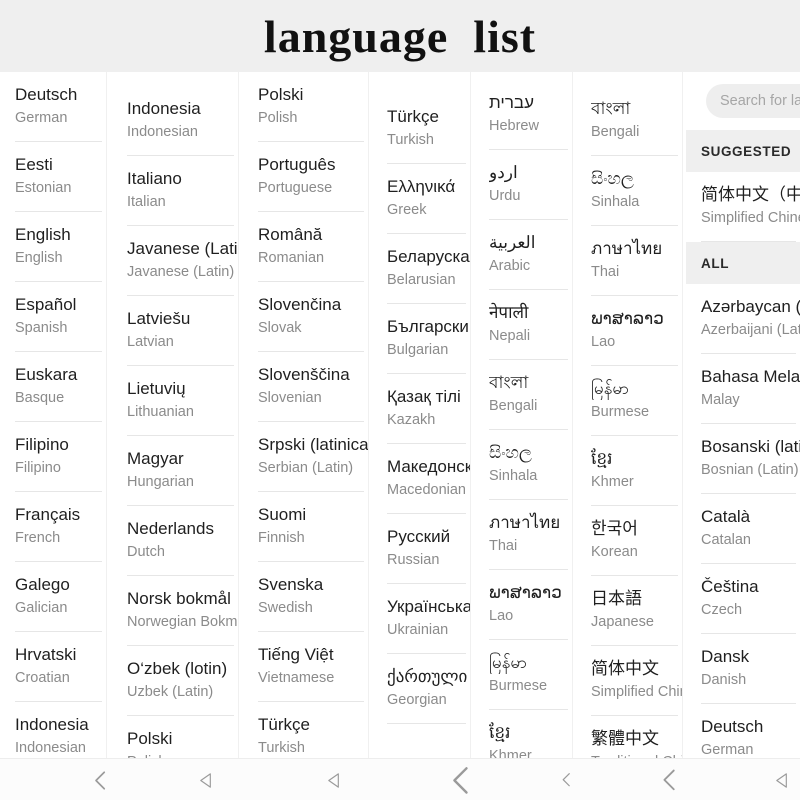 This screenshot has width=800, height=800. What do you see at coordinates (743, 207) in the screenshot?
I see `language-row: 简体中文（中国） Simplified Chinese (China)` at bounding box center [743, 207].